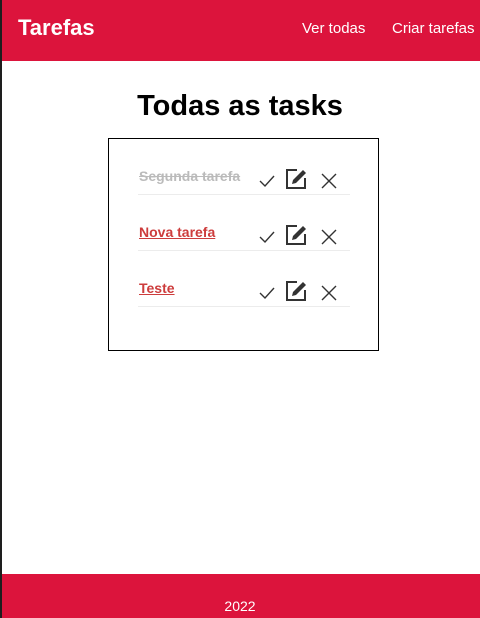  I want to click on task-item: Nova tarefa, so click(244, 236).